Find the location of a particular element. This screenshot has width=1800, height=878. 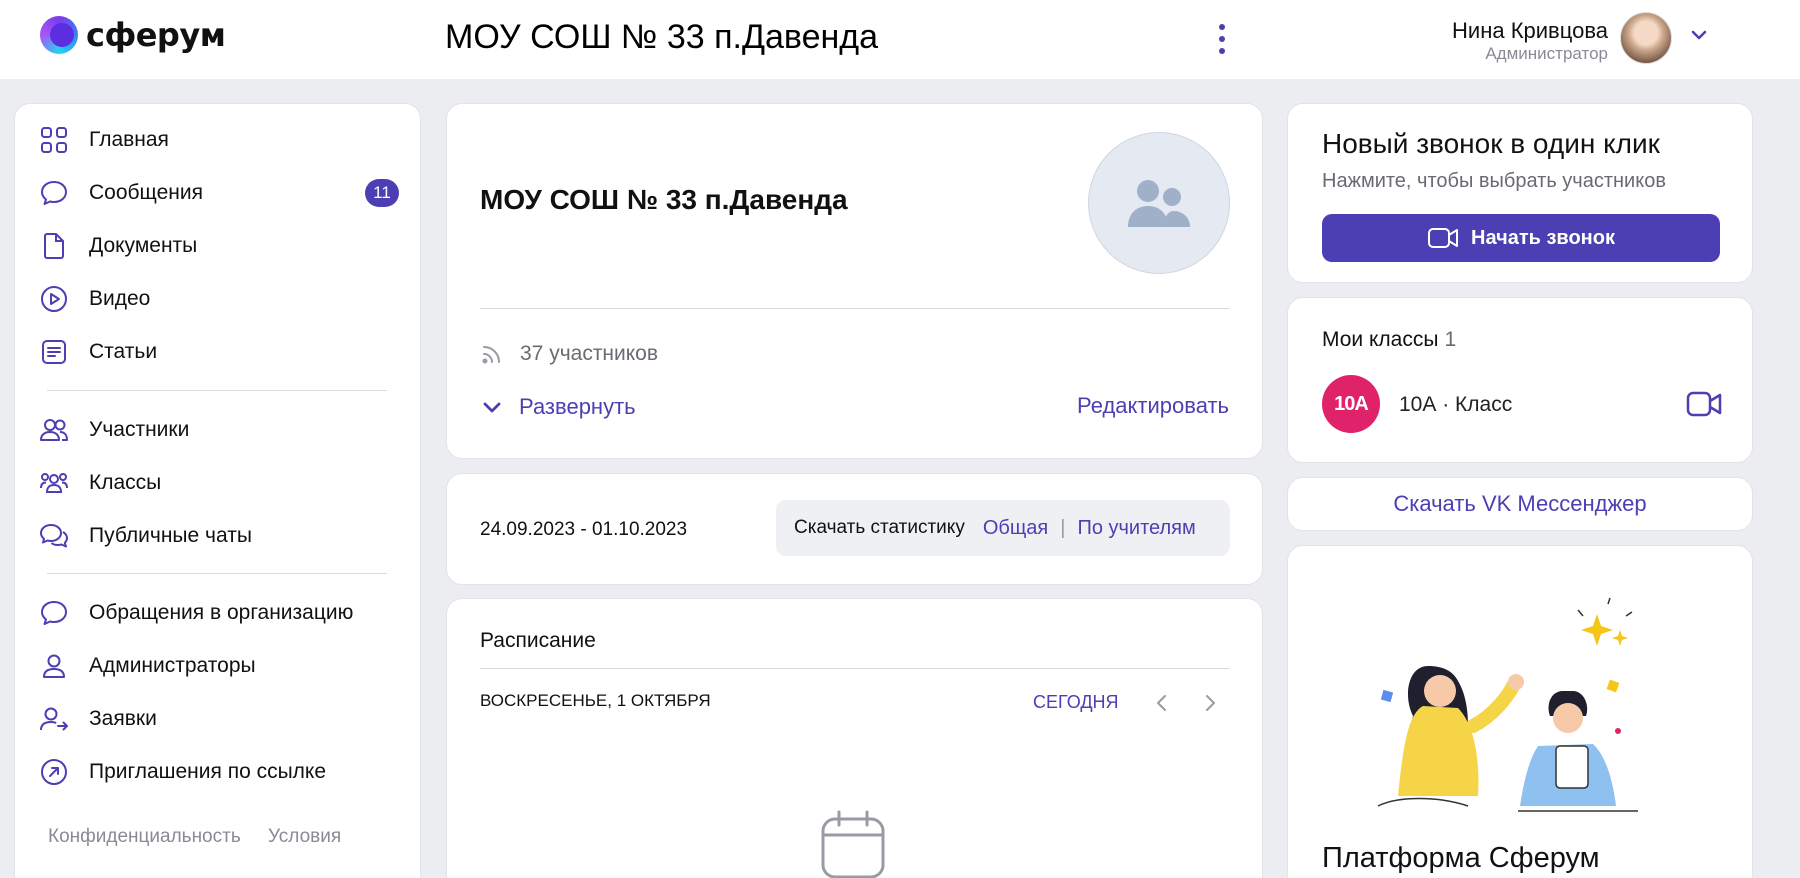

group-avatar is located at coordinates (1159, 203).